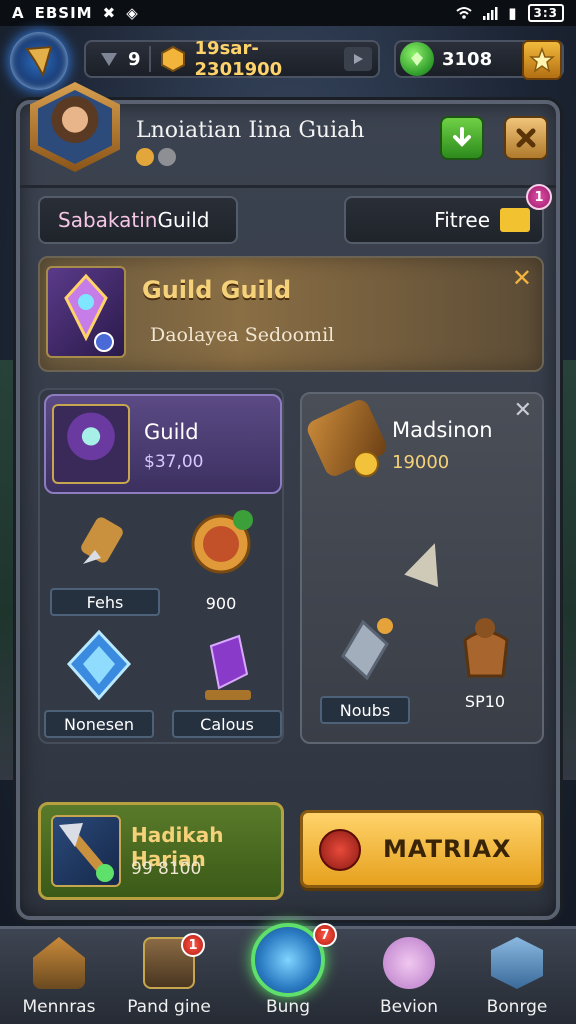  I want to click on item-cell: Noubs, so click(365, 669).